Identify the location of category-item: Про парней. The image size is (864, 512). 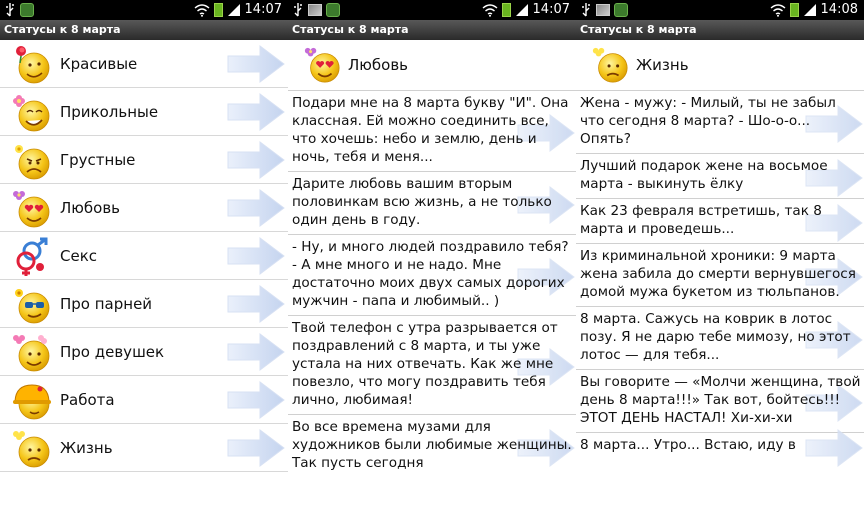
(144, 304).